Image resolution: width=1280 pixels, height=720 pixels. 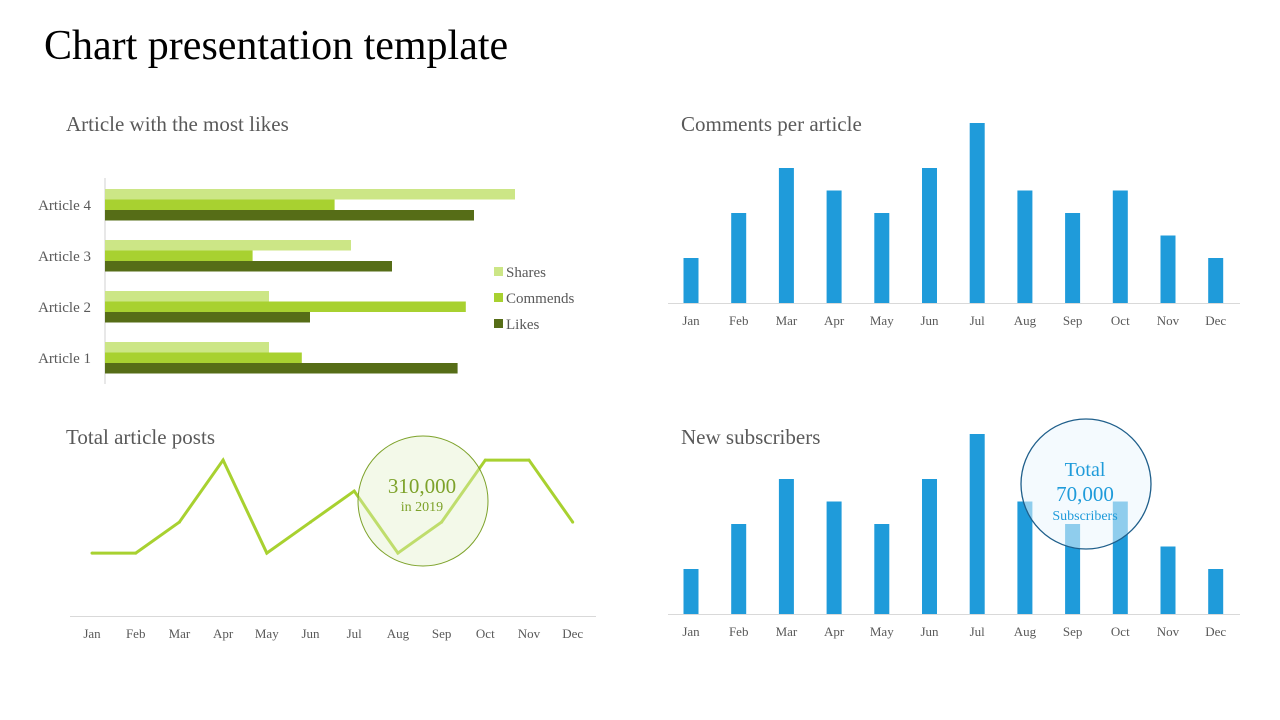 I want to click on annotation-line1: Total, so click(x=1085, y=470).